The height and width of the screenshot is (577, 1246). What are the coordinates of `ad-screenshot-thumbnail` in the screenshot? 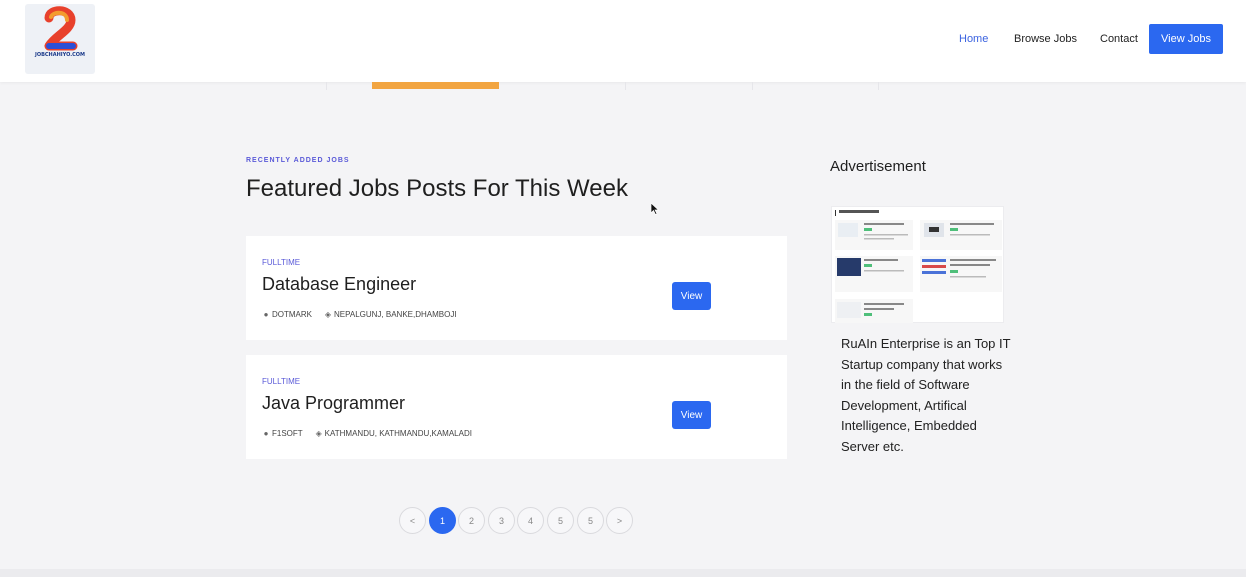 It's located at (918, 266).